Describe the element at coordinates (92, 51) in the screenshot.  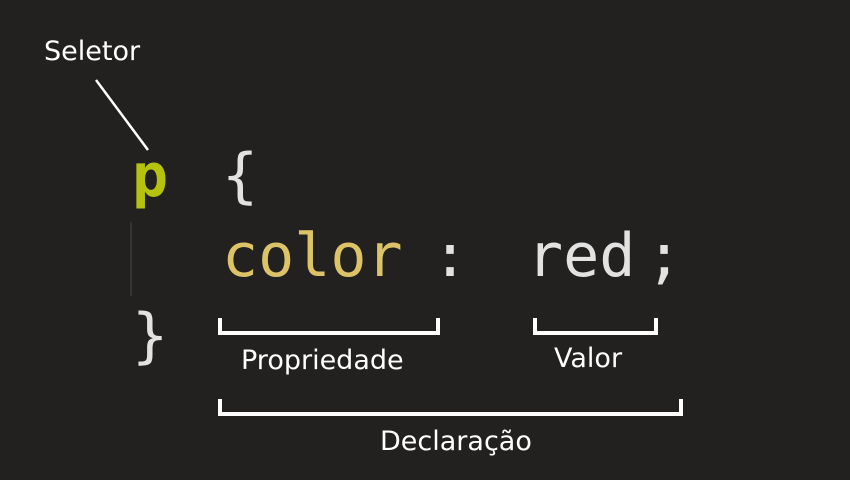
I see `selector-label: Seletor` at that location.